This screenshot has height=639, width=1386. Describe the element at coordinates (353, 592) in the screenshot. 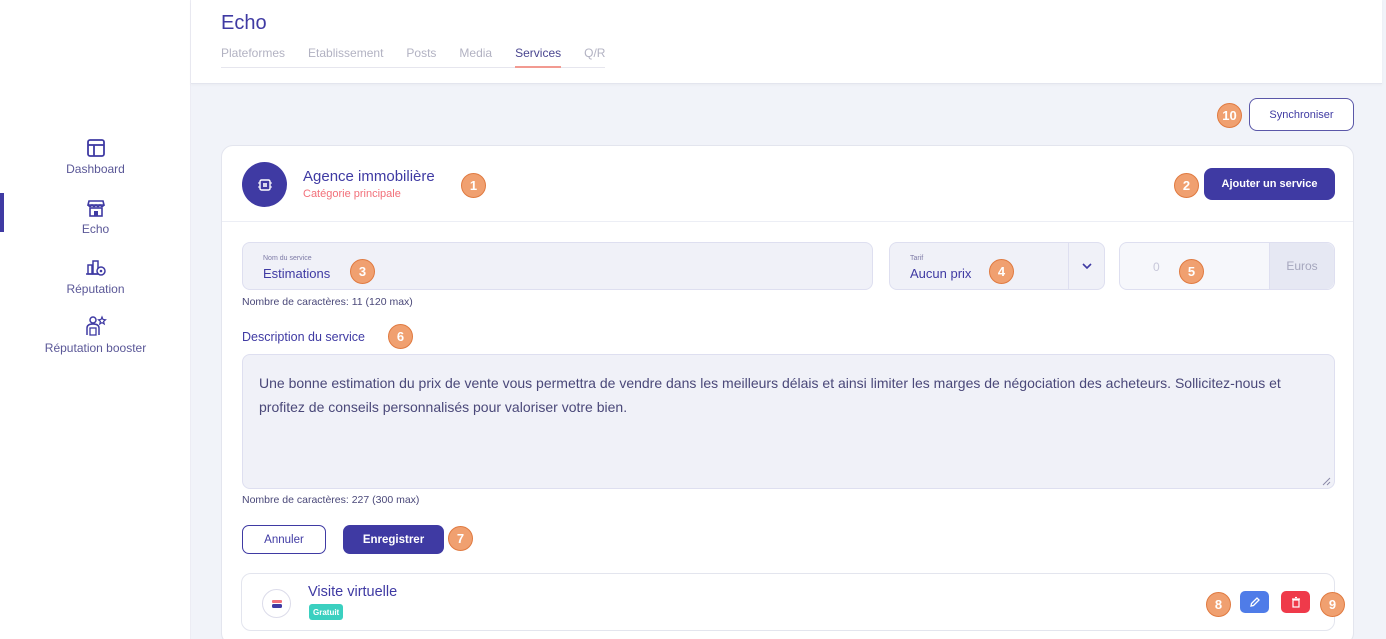

I see `service-name: Visite virtuelle` at that location.